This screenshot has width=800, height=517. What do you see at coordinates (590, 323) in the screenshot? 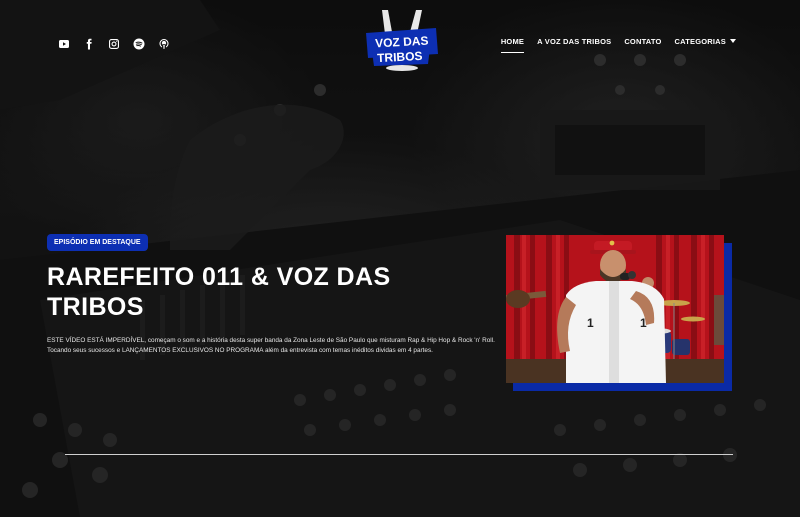
I see `svg-text: 1` at bounding box center [590, 323].